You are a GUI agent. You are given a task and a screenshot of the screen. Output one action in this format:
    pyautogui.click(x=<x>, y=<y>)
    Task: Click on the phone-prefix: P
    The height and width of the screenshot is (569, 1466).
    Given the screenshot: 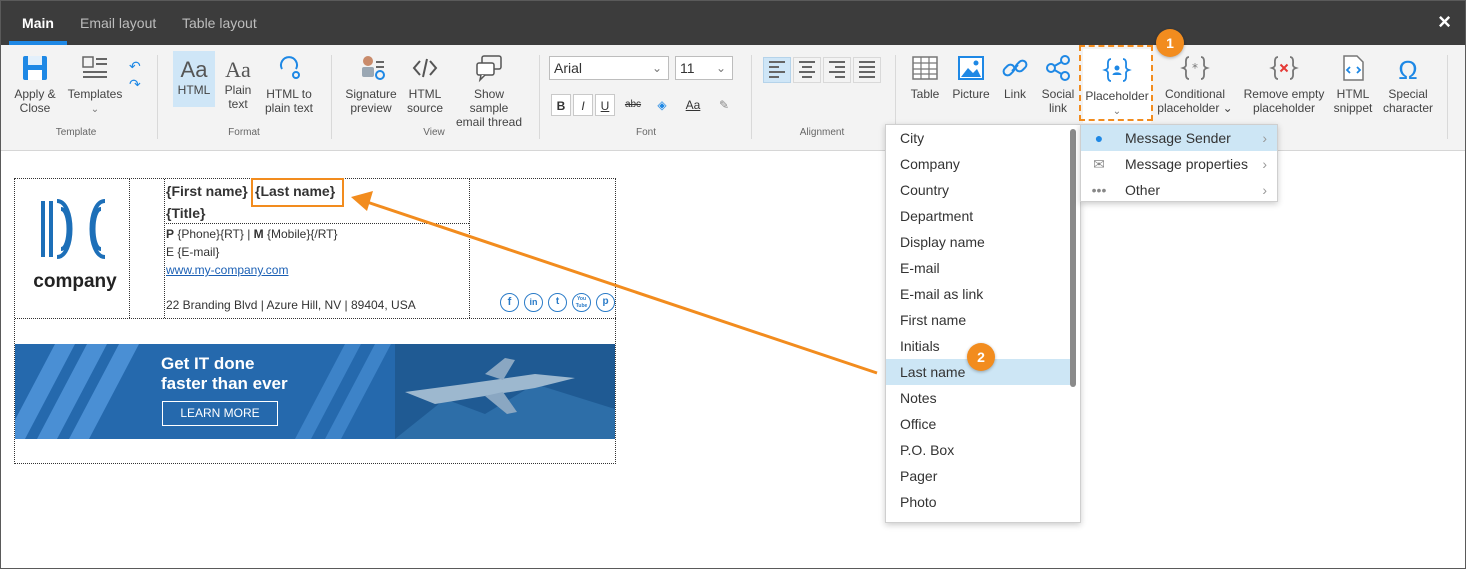 What is the action you would take?
    pyautogui.click(x=170, y=234)
    